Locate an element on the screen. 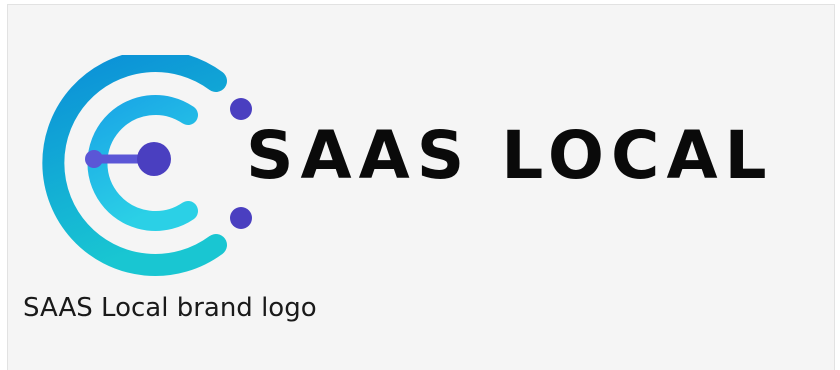  small-node-shape is located at coordinates (94, 159).